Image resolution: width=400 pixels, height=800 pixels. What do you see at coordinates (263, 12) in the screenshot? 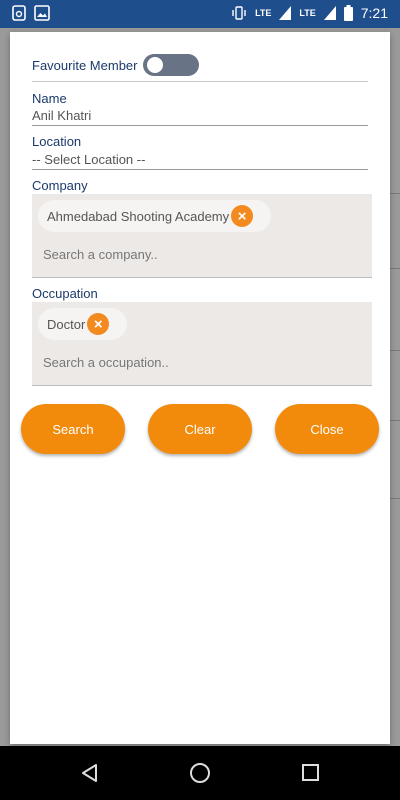
I see `lte-label-1: LTE` at bounding box center [263, 12].